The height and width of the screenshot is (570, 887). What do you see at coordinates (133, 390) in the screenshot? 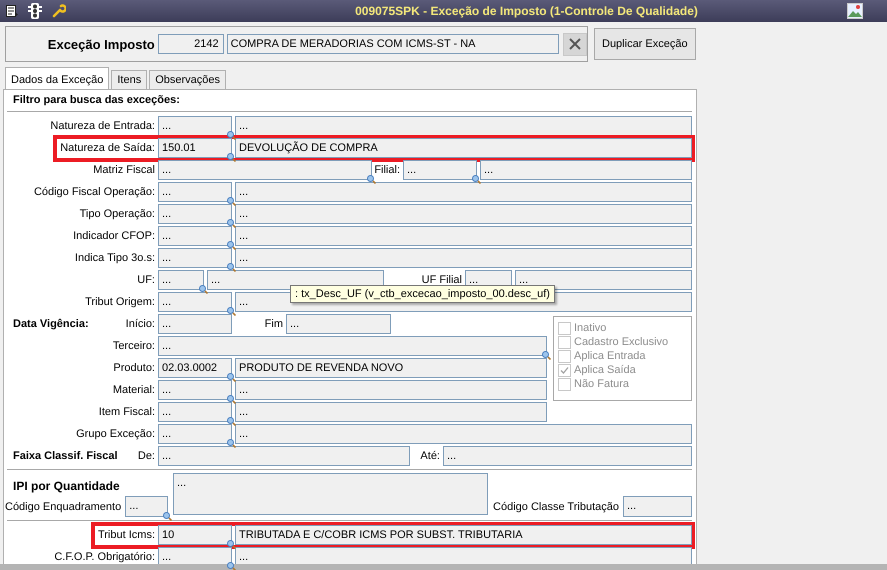
I see `field-label: Material:` at bounding box center [133, 390].